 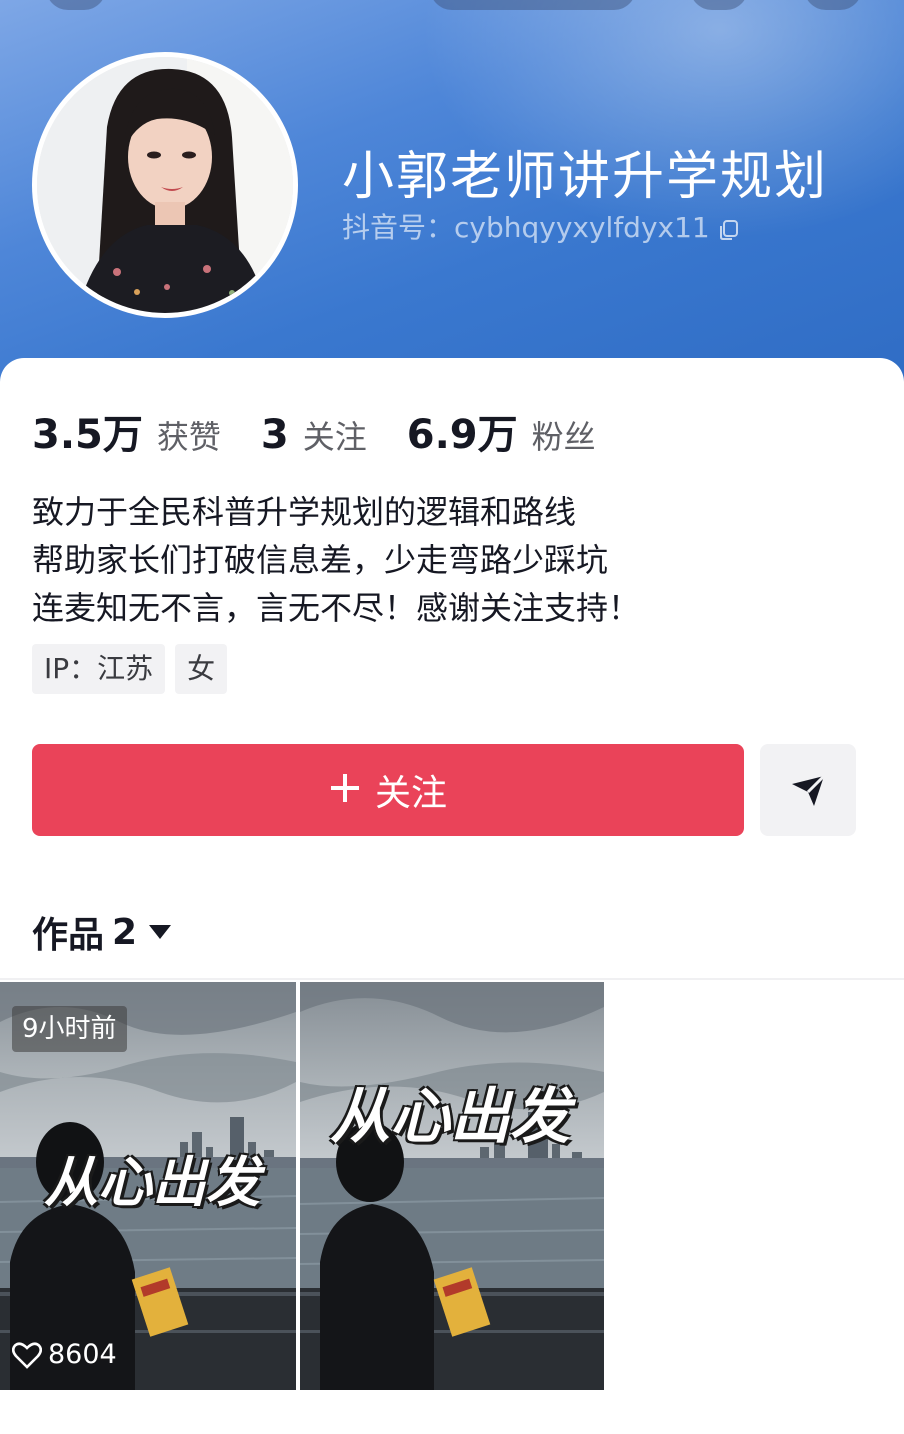 What do you see at coordinates (165, 185) in the screenshot?
I see `avatar` at bounding box center [165, 185].